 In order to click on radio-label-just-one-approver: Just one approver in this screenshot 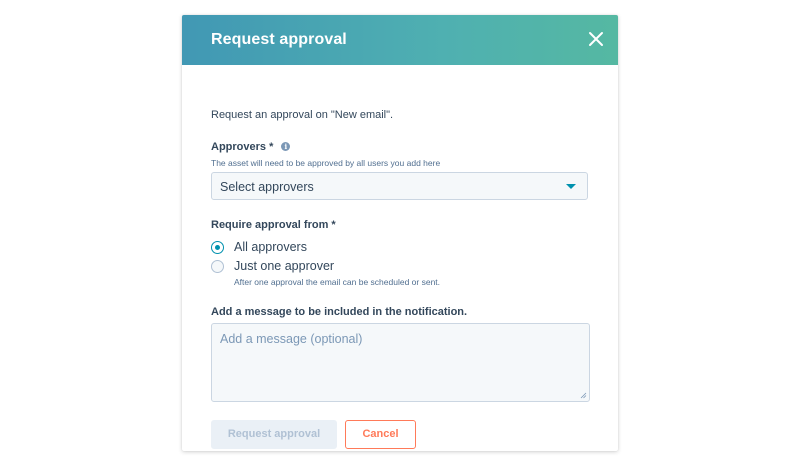, I will do `click(284, 266)`.